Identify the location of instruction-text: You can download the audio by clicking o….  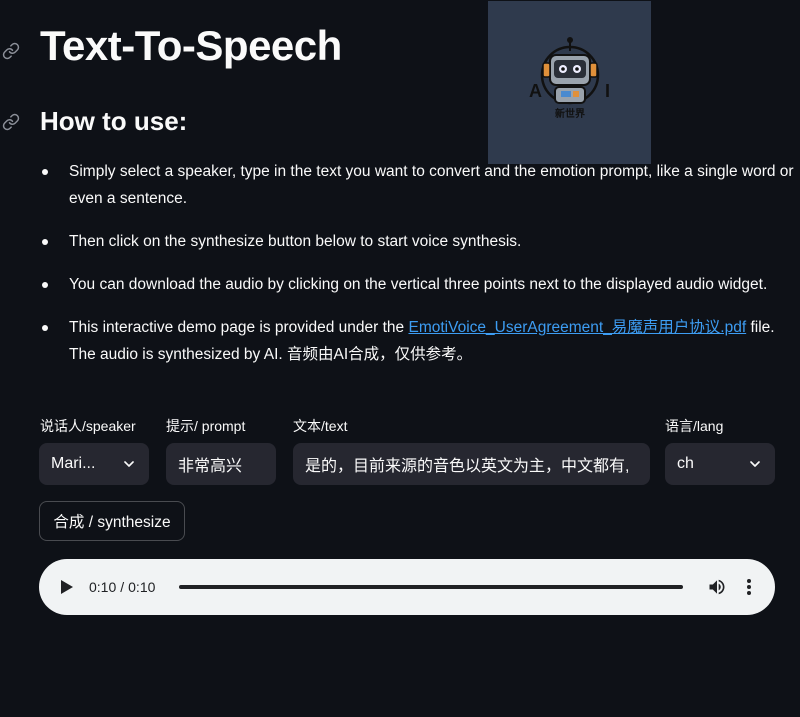
(418, 284).